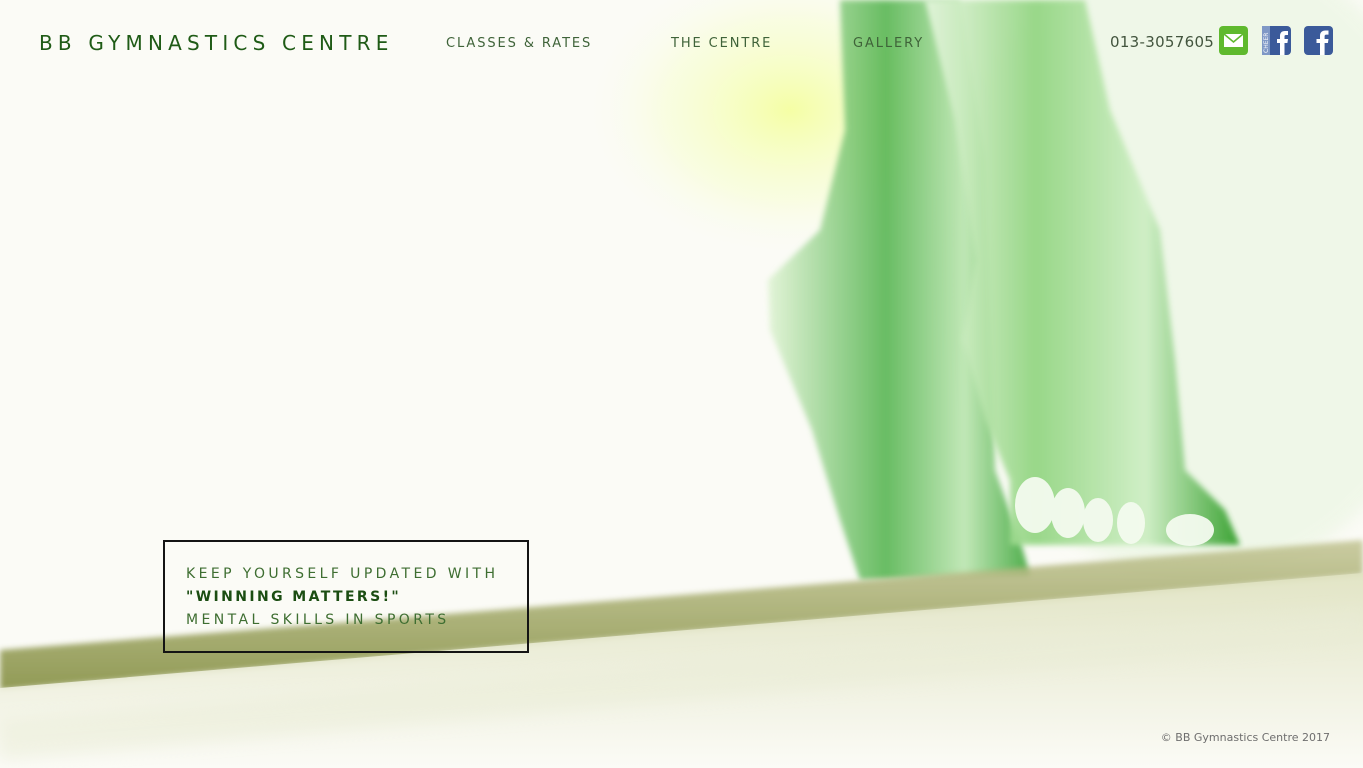 This screenshot has width=1363, height=768. What do you see at coordinates (519, 43) in the screenshot?
I see `nav-classes-rates: CLASSES & RATES` at bounding box center [519, 43].